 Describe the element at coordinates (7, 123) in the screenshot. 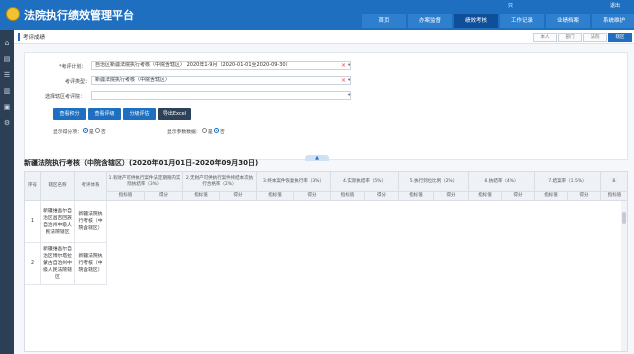

I see `settings-icon: ⚙` at that location.